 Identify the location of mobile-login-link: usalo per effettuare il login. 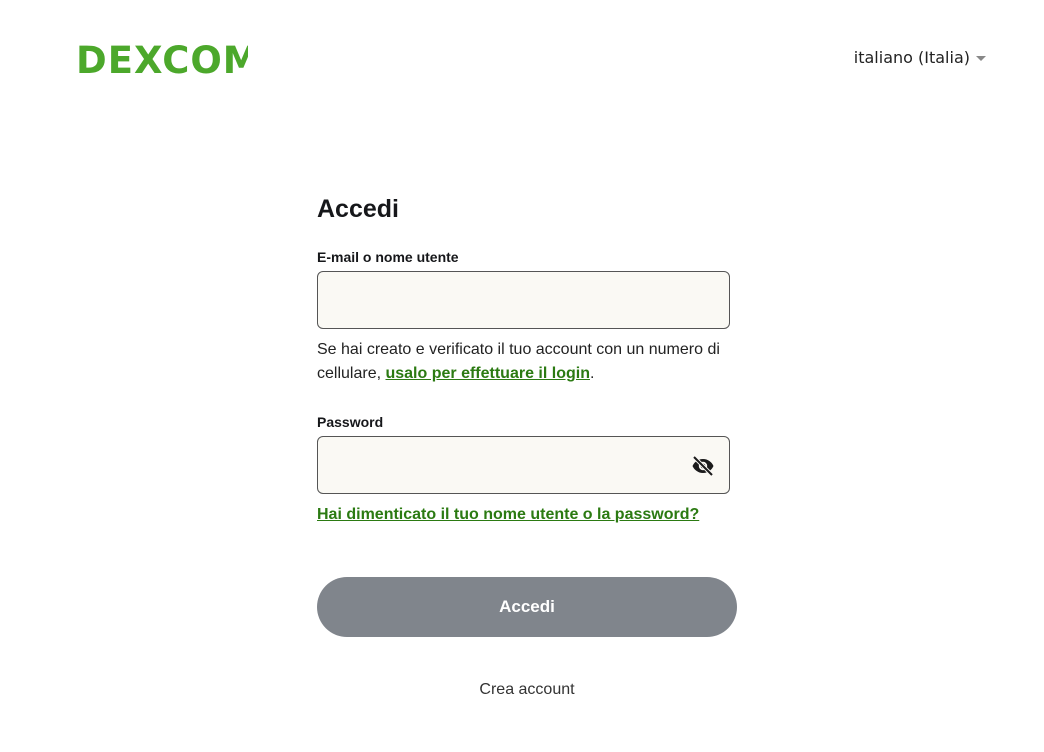
(487, 373).